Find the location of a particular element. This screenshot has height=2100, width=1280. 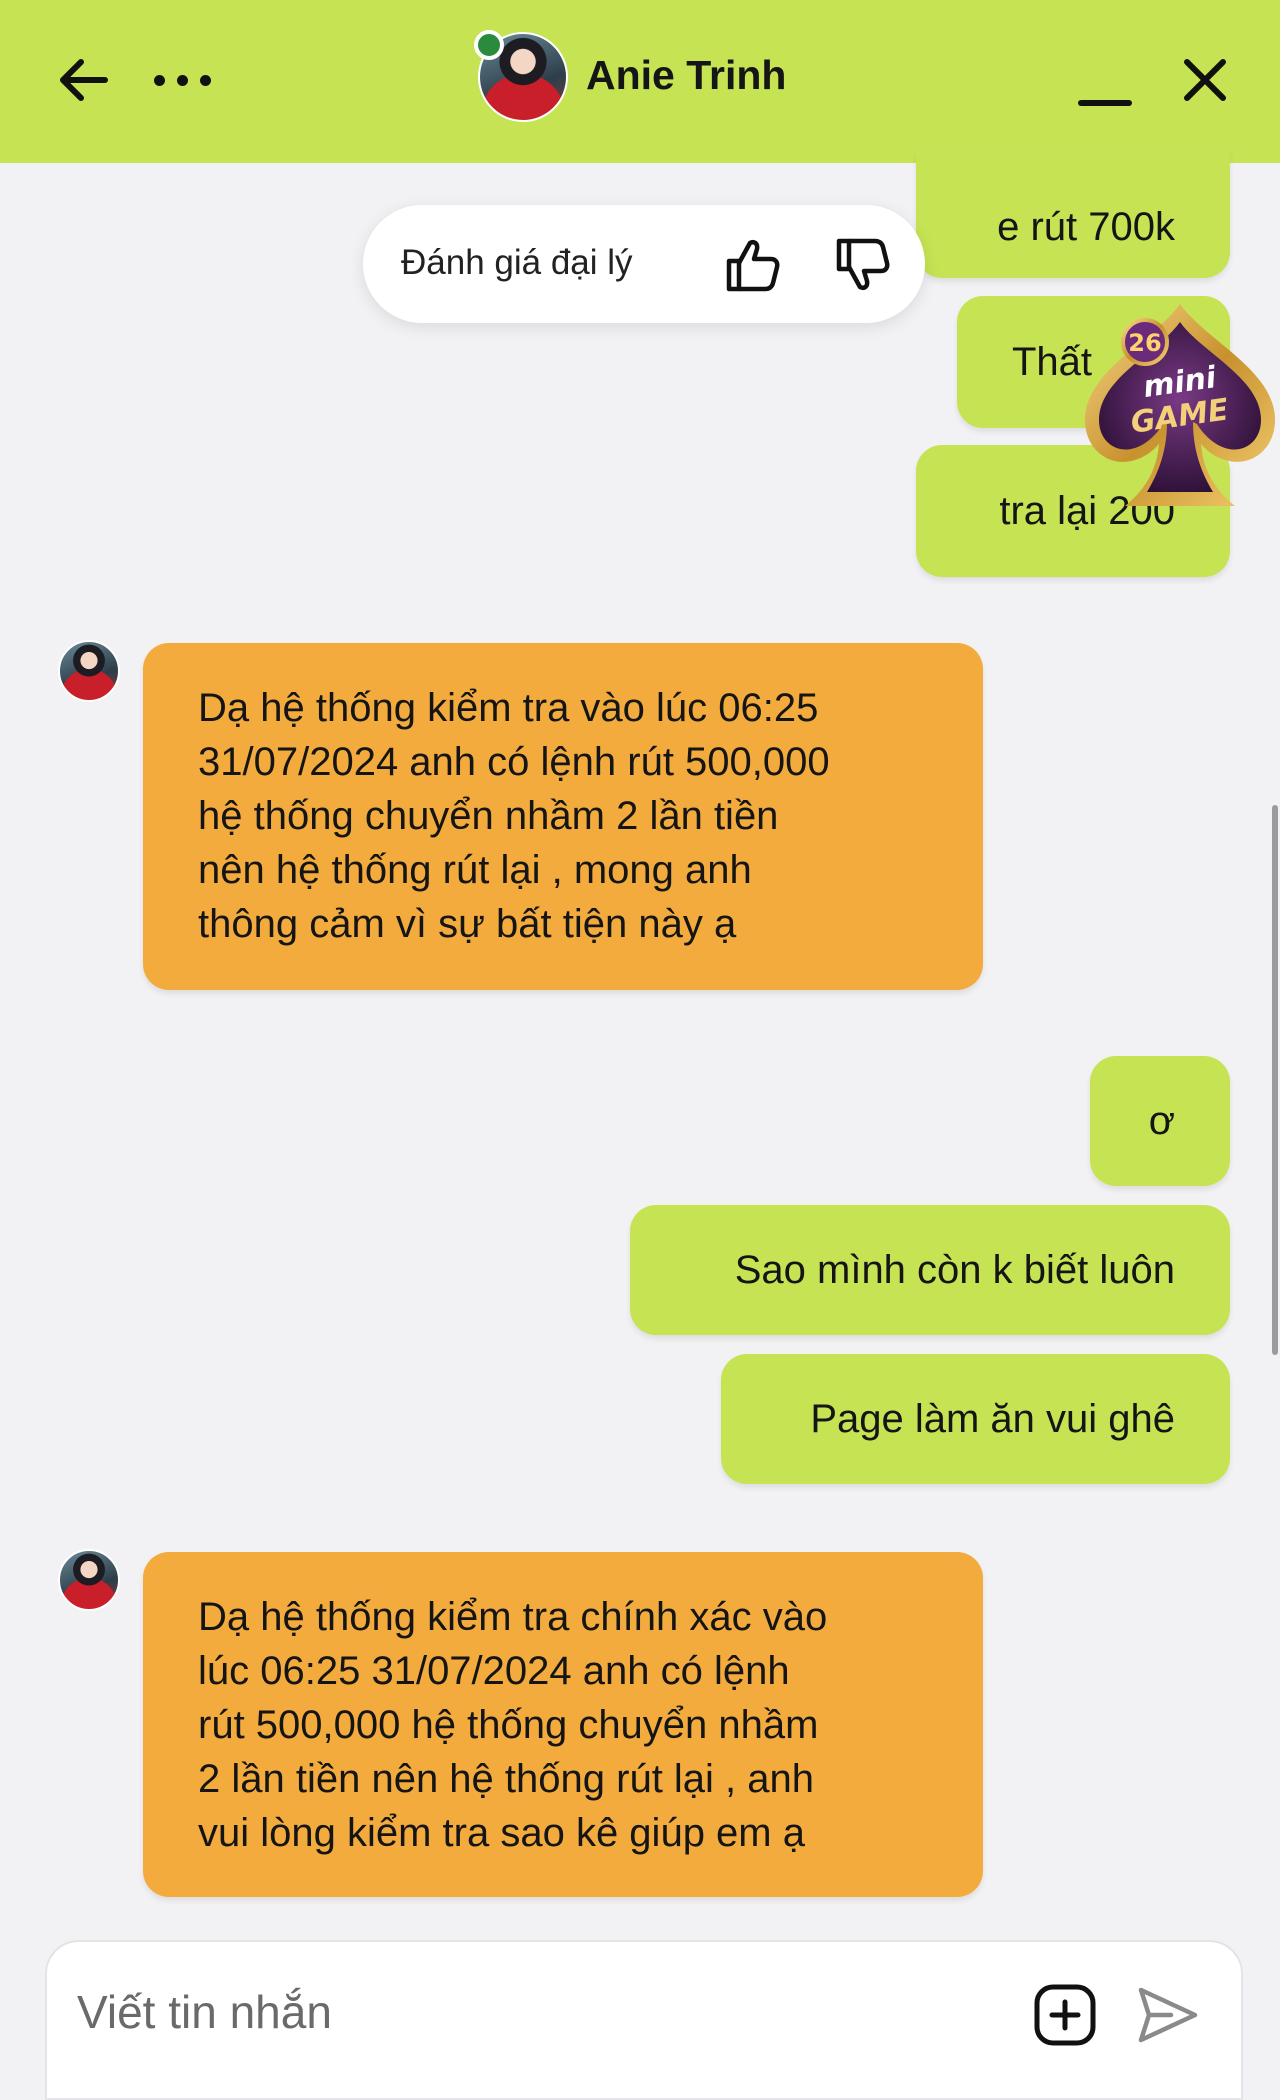

send-button is located at coordinates (1168, 2015).